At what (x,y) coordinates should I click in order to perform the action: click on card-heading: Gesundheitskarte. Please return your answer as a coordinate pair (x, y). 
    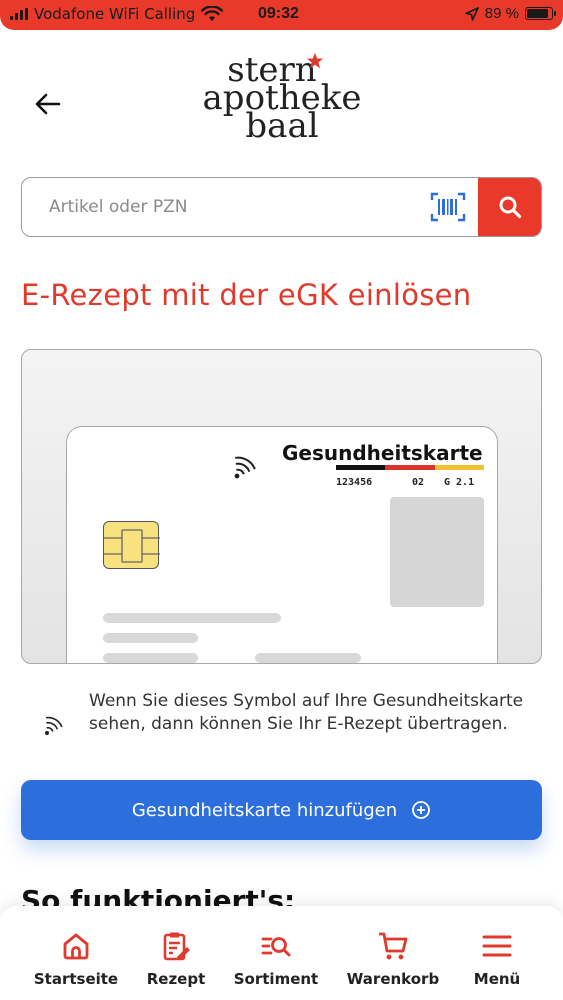
    Looking at the image, I should click on (382, 453).